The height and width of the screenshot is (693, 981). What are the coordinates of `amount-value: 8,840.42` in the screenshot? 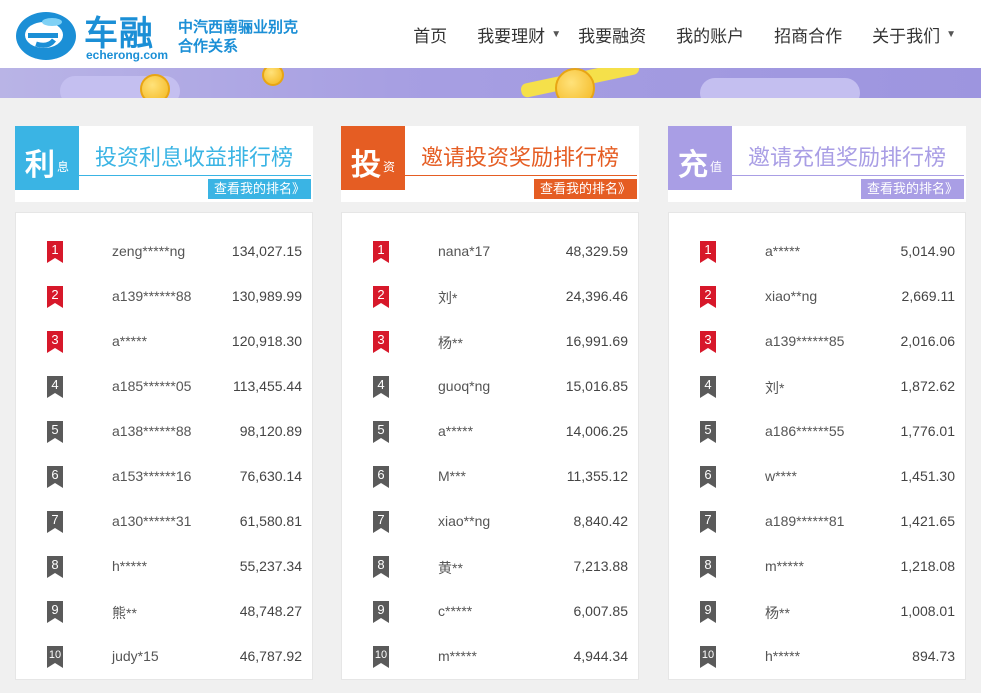 It's located at (601, 521).